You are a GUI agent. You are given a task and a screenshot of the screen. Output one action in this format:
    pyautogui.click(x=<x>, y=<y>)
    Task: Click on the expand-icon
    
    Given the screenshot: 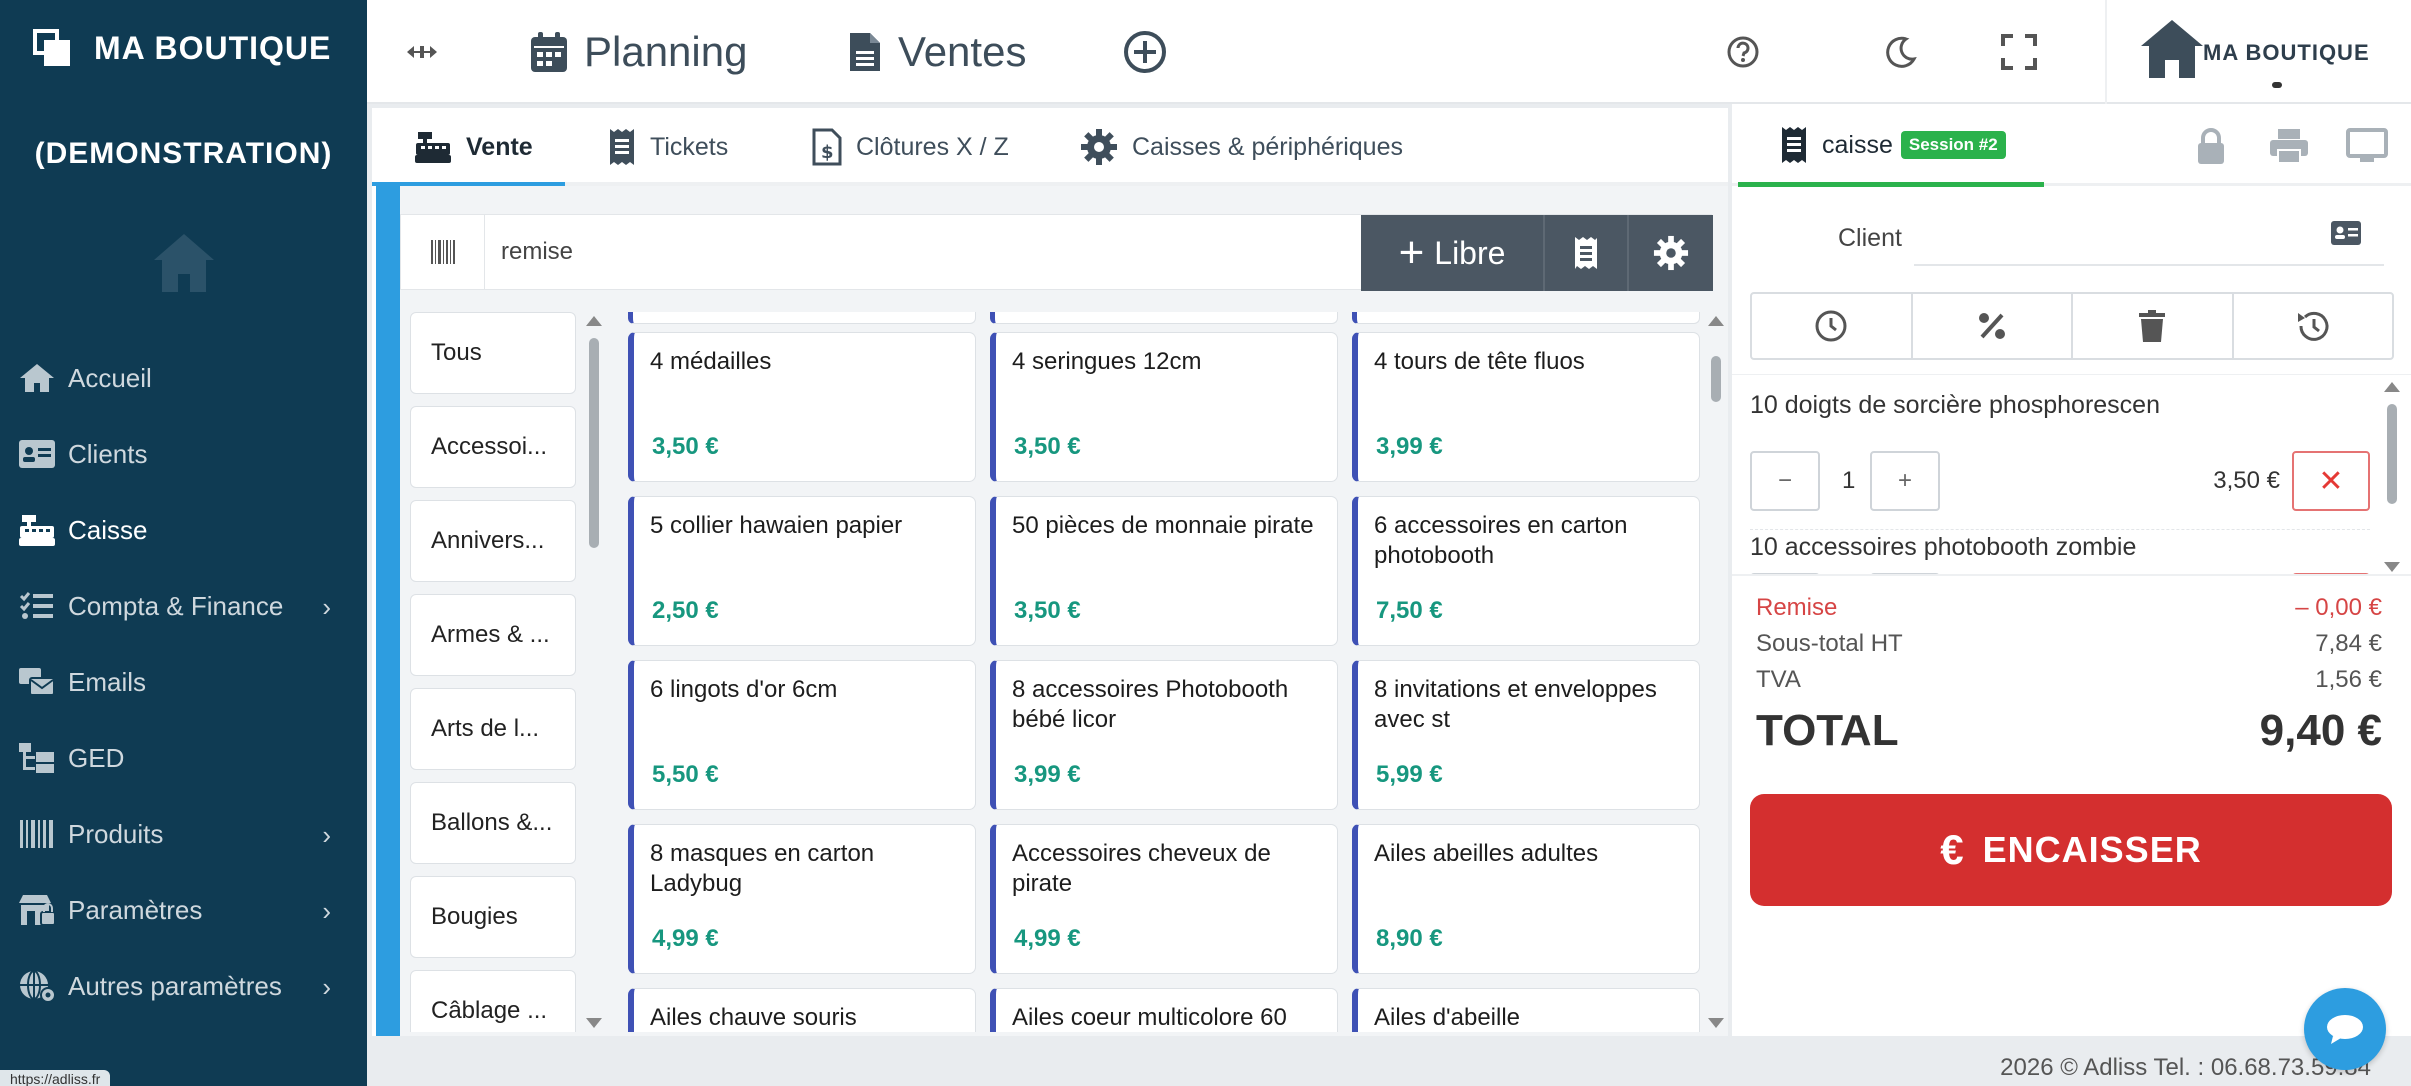 What is the action you would take?
    pyautogui.click(x=2019, y=52)
    